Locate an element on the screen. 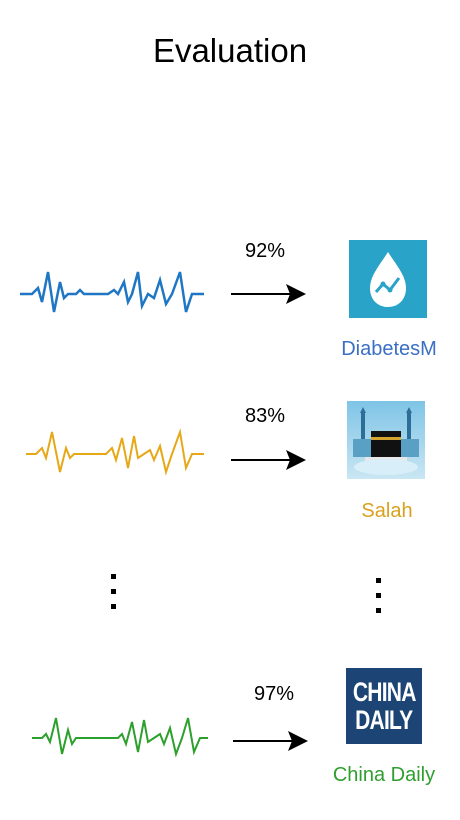 This screenshot has width=460, height=820. accuracy-percent-diabetesm: 92% is located at coordinates (265, 251).